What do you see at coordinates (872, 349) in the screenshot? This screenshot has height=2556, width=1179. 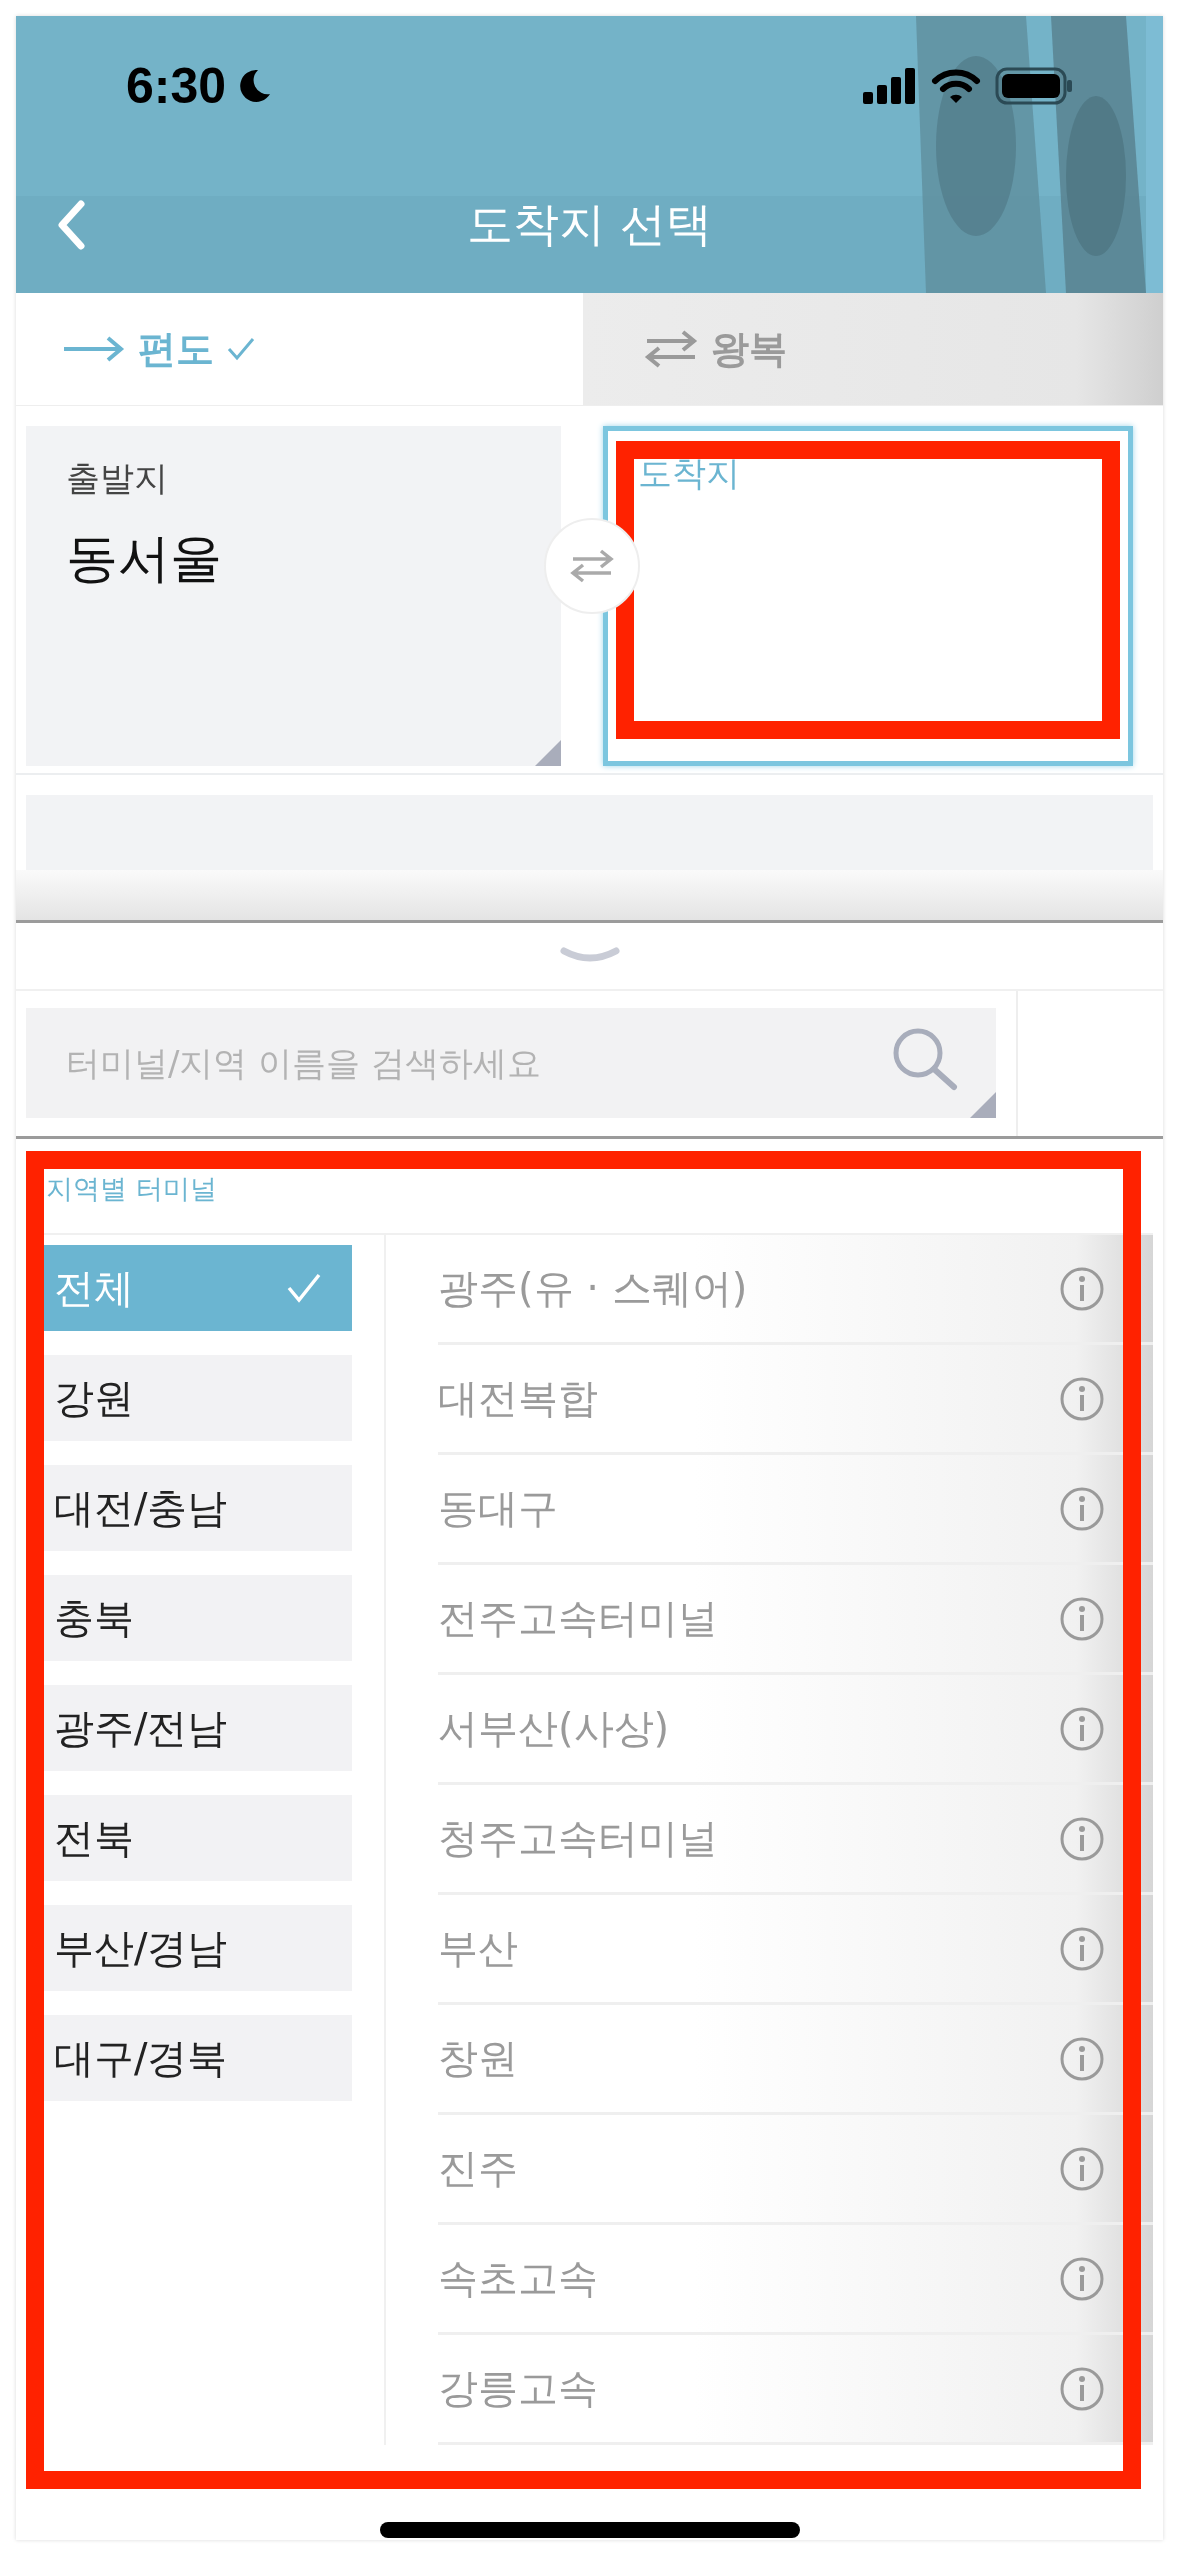 I see `trip-tab: 왕복` at bounding box center [872, 349].